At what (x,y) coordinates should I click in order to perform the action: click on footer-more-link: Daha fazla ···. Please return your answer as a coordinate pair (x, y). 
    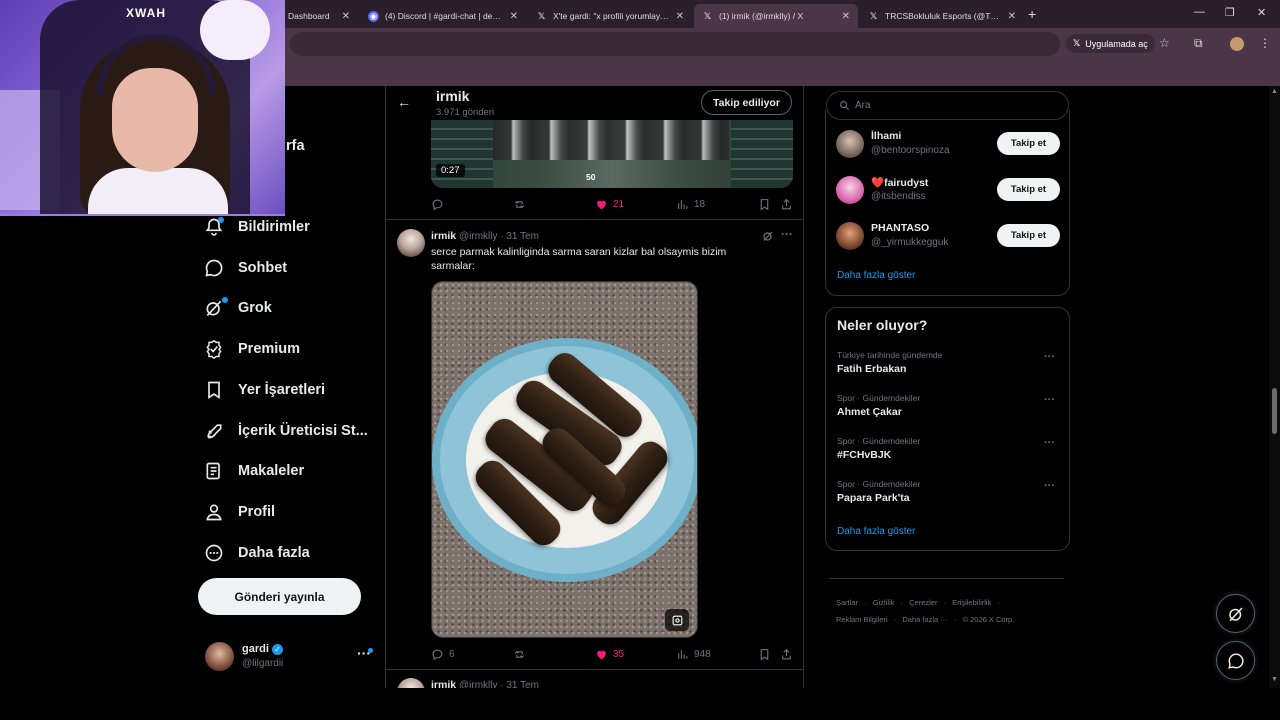
    Looking at the image, I should click on (924, 619).